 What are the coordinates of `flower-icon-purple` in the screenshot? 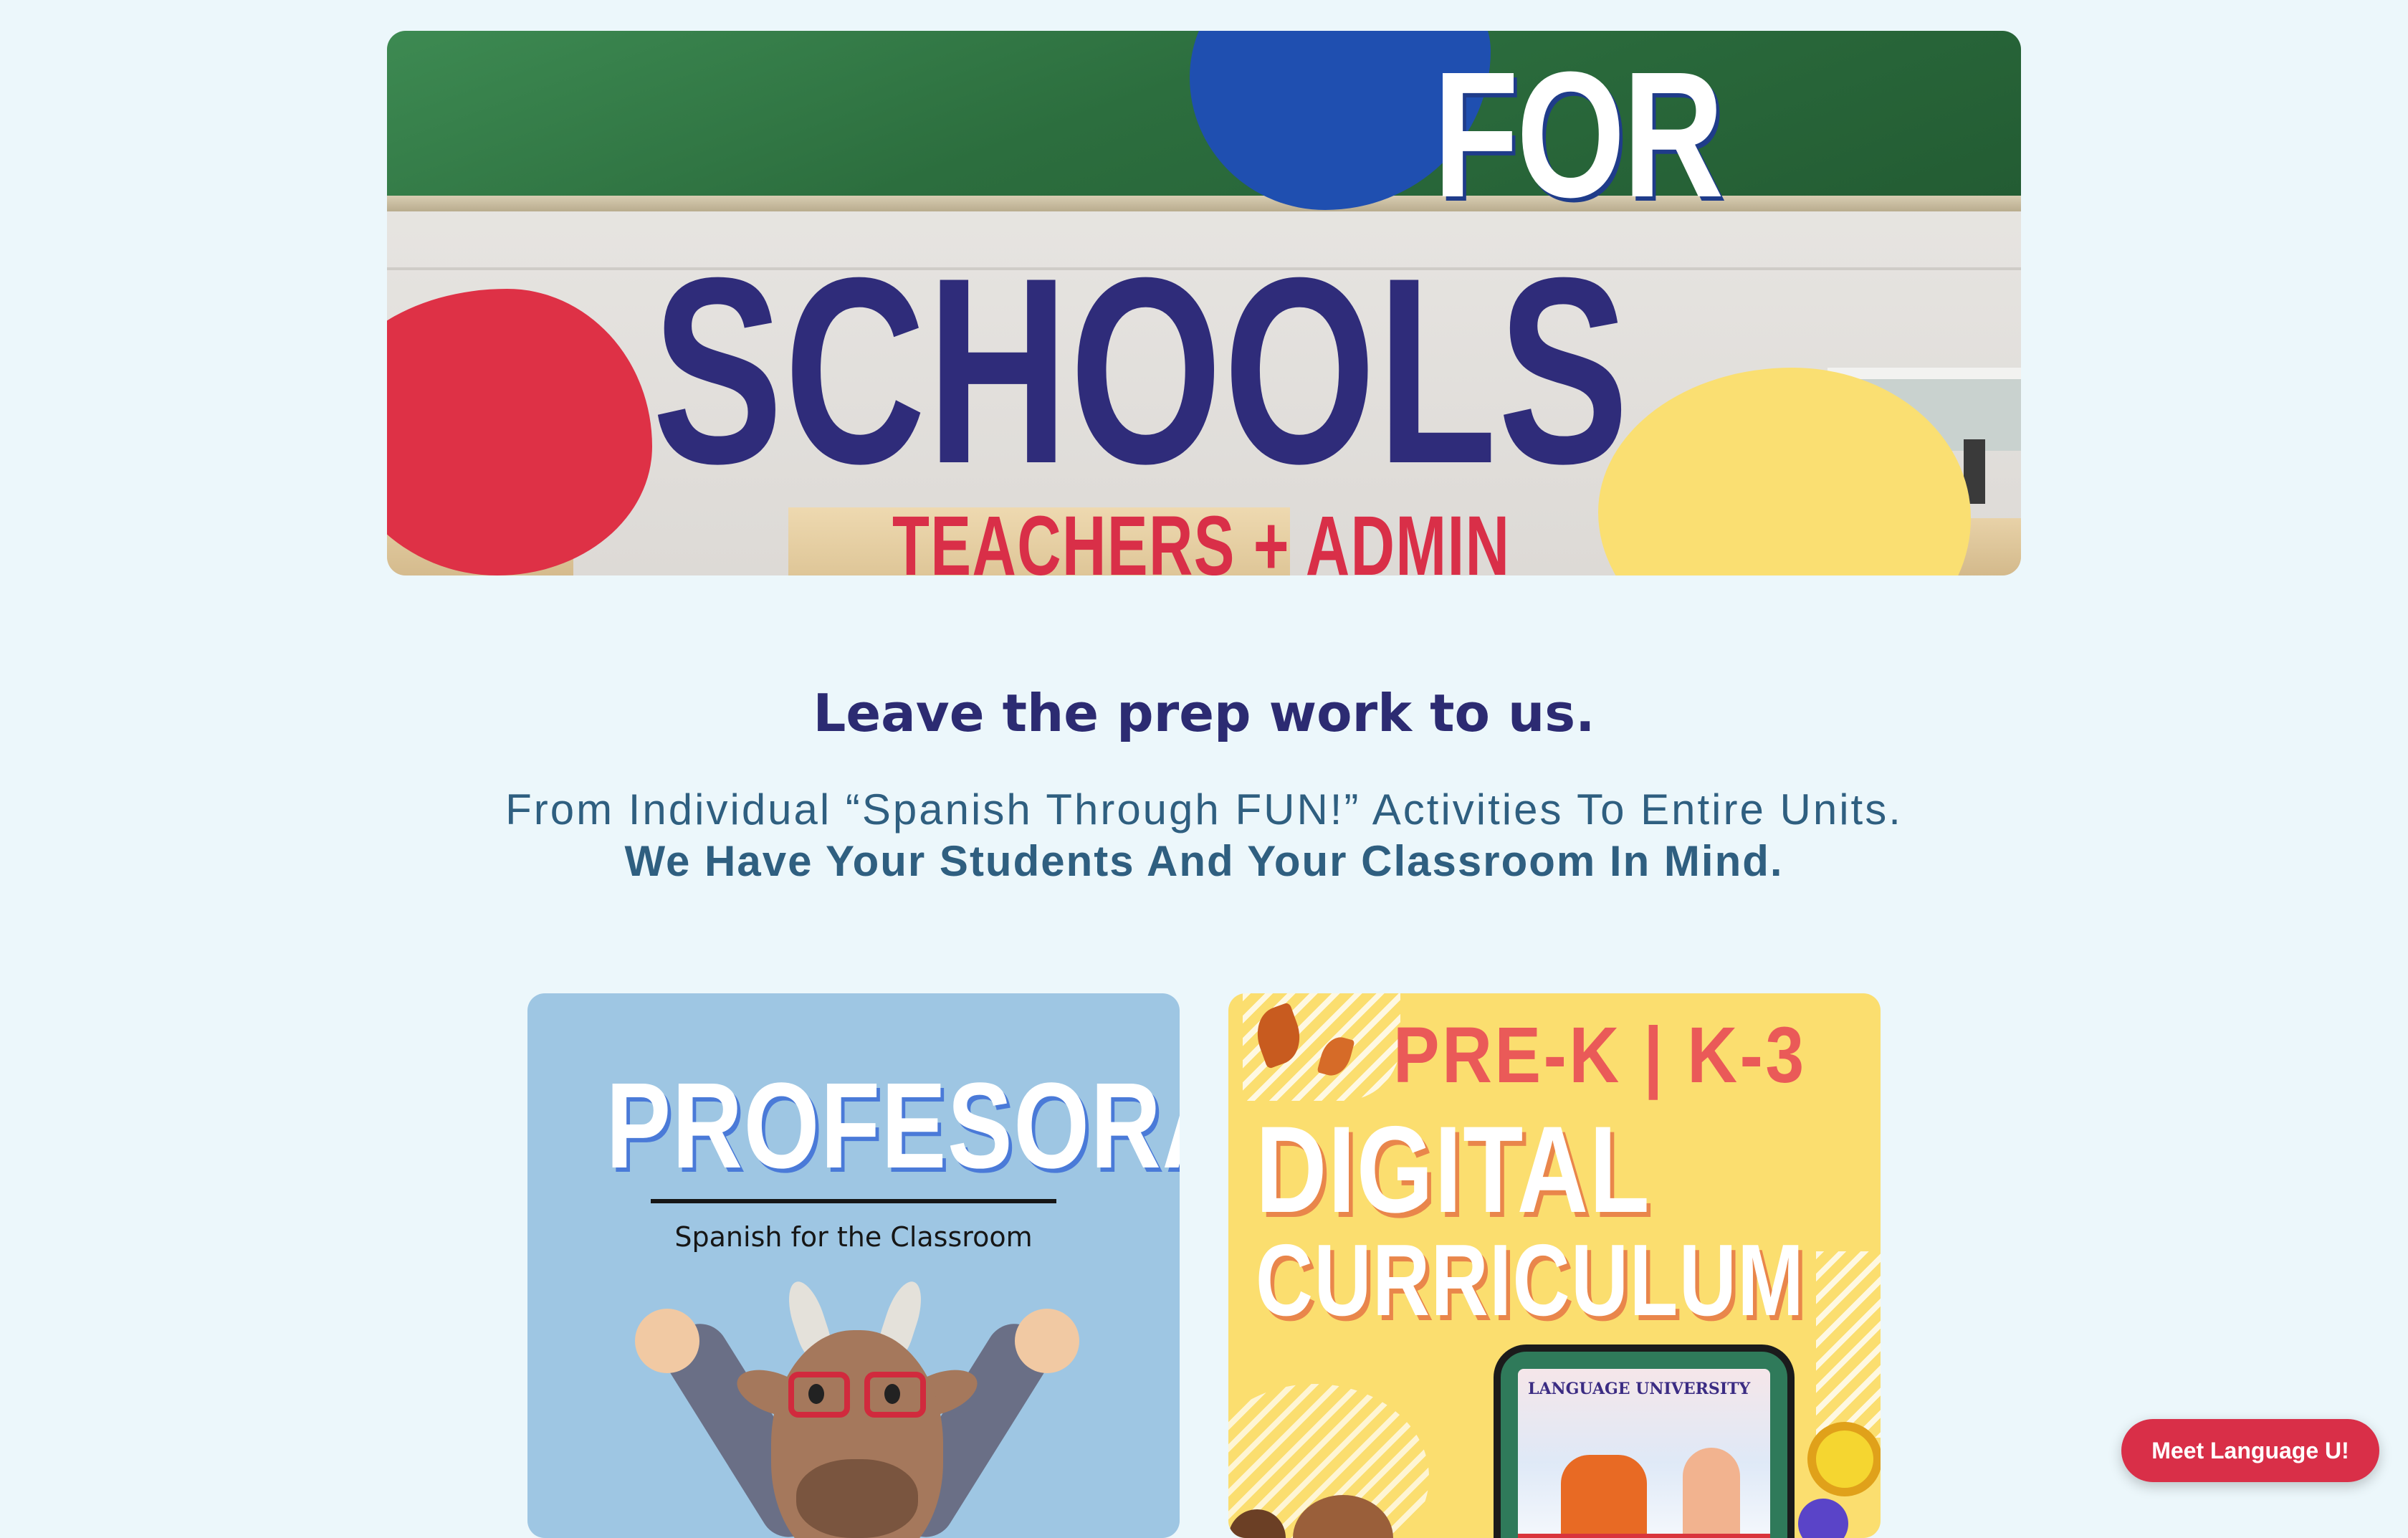 It's located at (1823, 1518).